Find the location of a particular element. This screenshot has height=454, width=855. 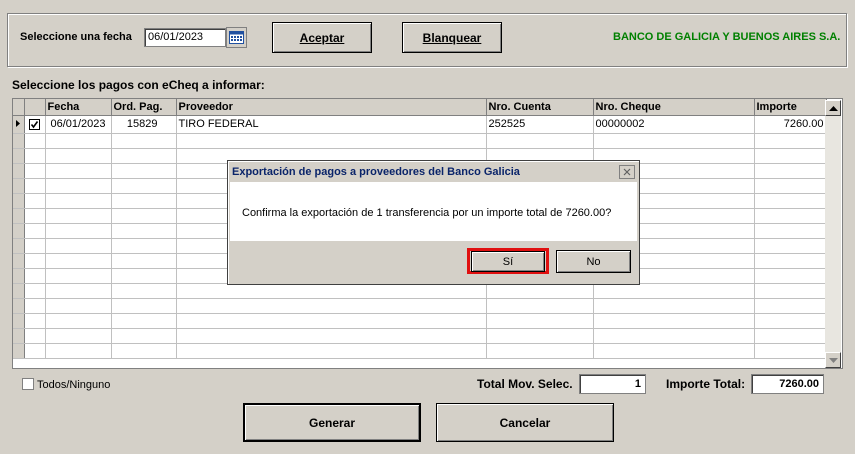

dialog-close-button is located at coordinates (627, 172).